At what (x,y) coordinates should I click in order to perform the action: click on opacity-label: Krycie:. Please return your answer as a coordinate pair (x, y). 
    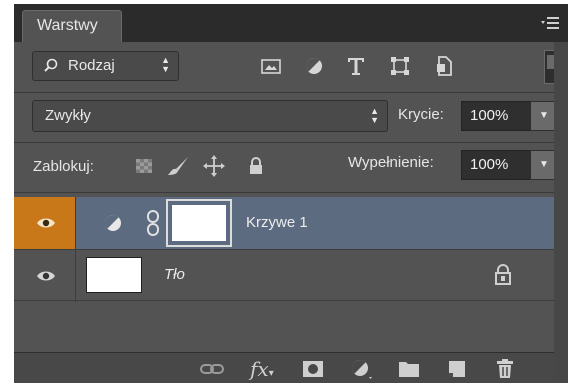
    Looking at the image, I should click on (421, 114).